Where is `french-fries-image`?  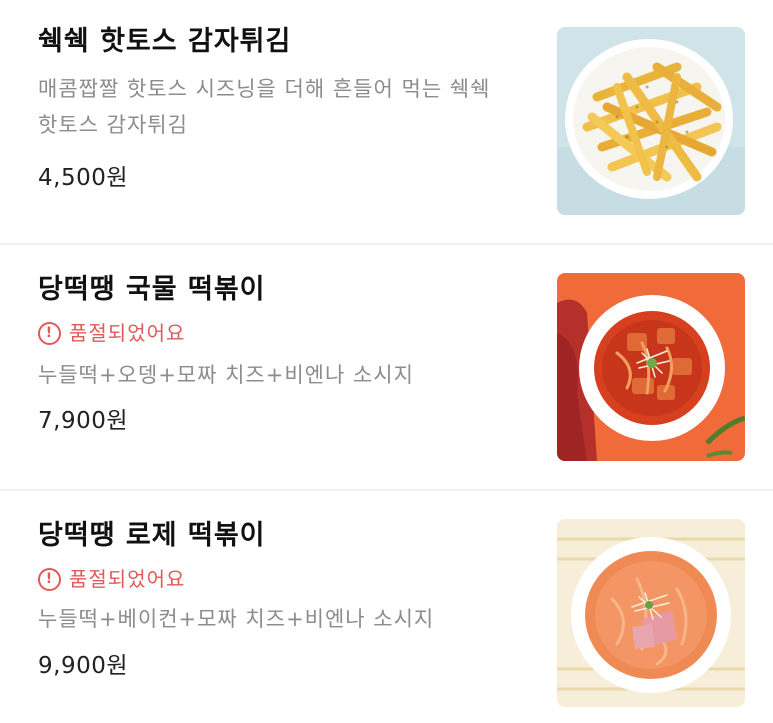 french-fries-image is located at coordinates (651, 121).